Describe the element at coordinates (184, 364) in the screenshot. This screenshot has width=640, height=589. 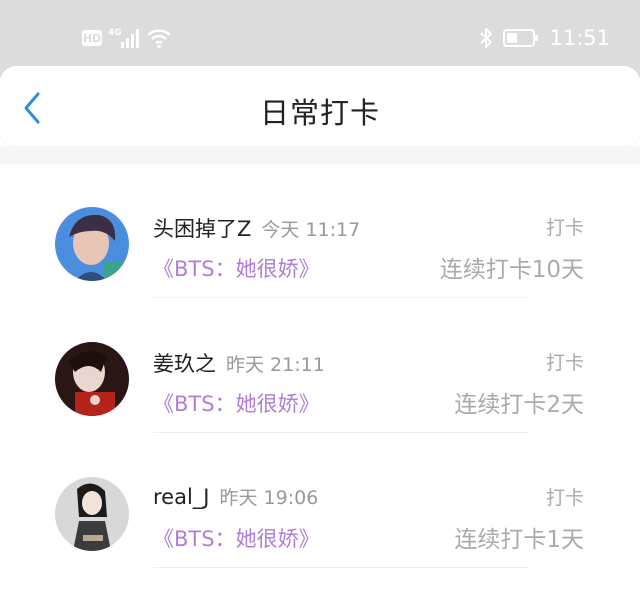
I see `user-name: 姜玖之` at that location.